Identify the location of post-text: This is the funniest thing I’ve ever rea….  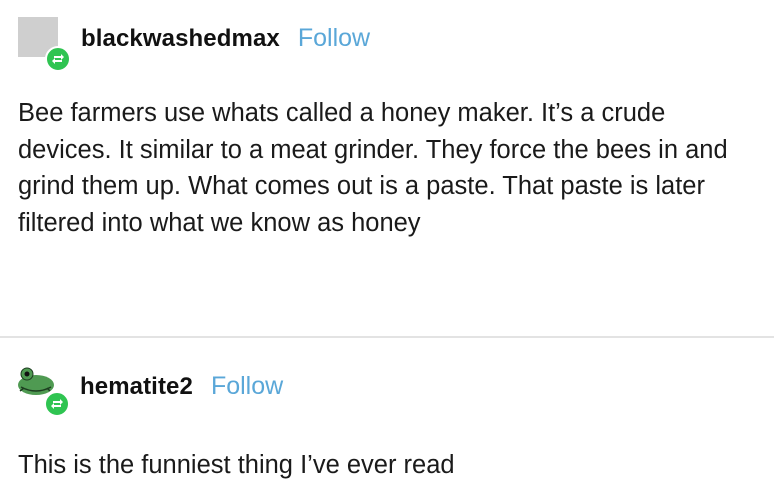
(236, 465).